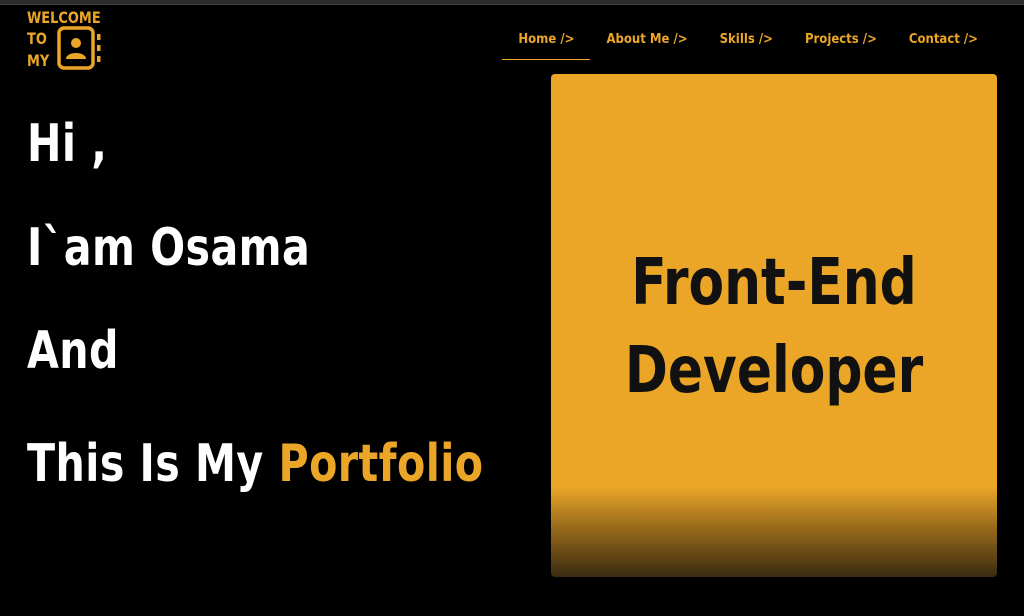 Image resolution: width=1024 pixels, height=616 pixels. I want to click on hero-tagline-prefix: This Is My, so click(145, 464).